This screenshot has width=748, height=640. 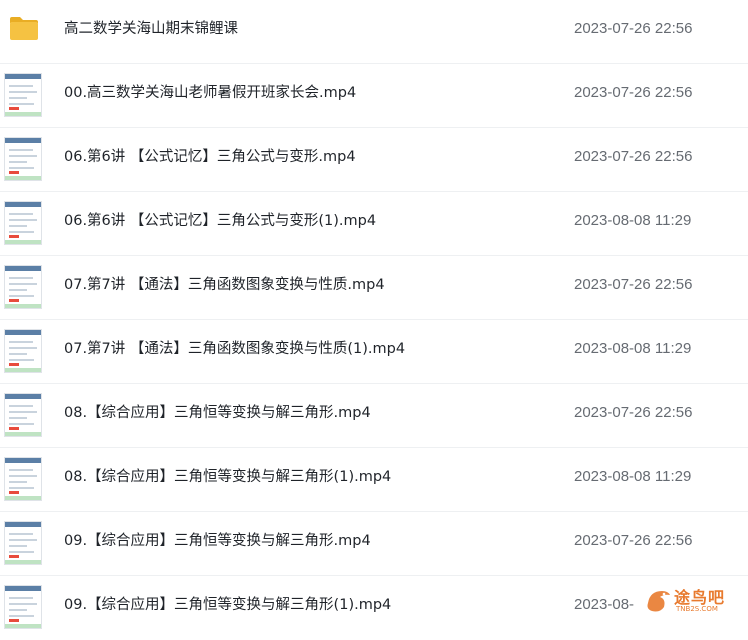 I want to click on file-name: 09.【综合应用】三角恒等变换与解三角形.mp4, so click(x=217, y=544).